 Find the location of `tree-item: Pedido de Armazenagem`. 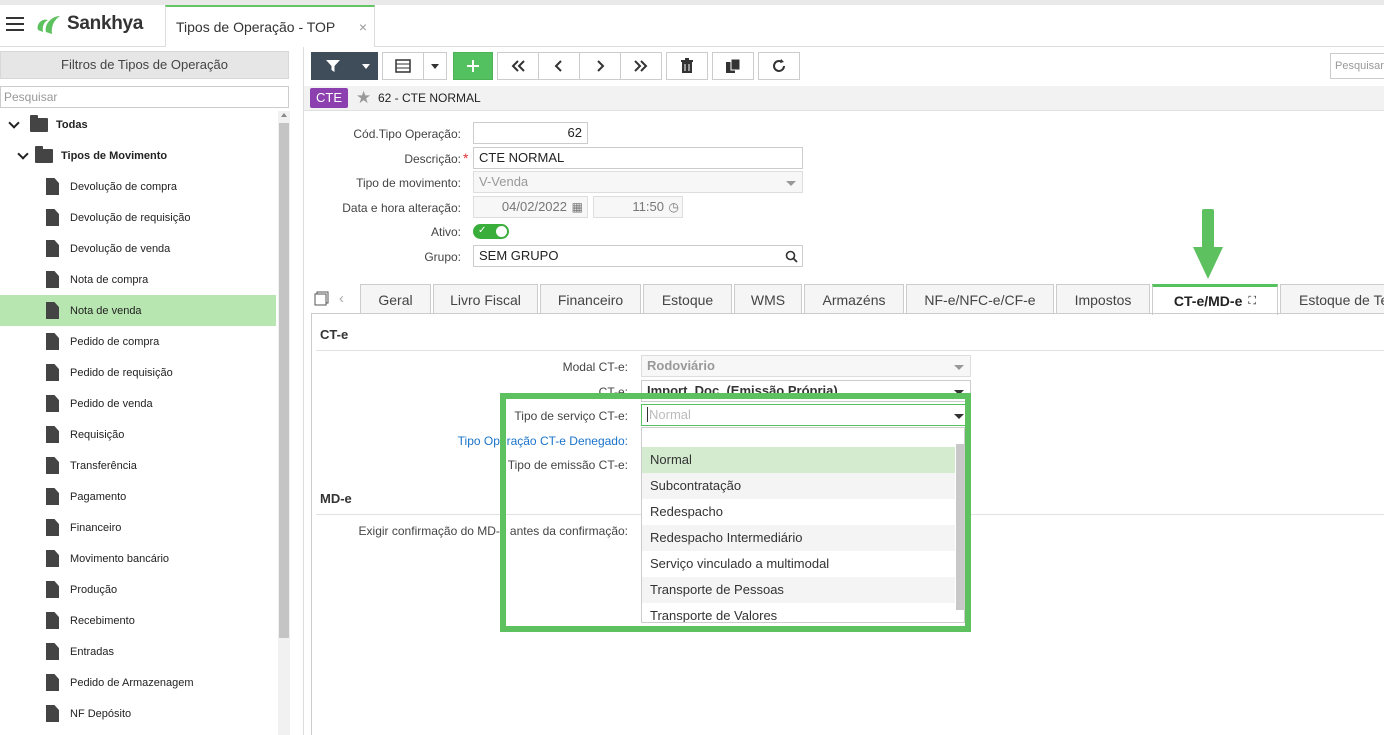

tree-item: Pedido de Armazenagem is located at coordinates (138, 682).